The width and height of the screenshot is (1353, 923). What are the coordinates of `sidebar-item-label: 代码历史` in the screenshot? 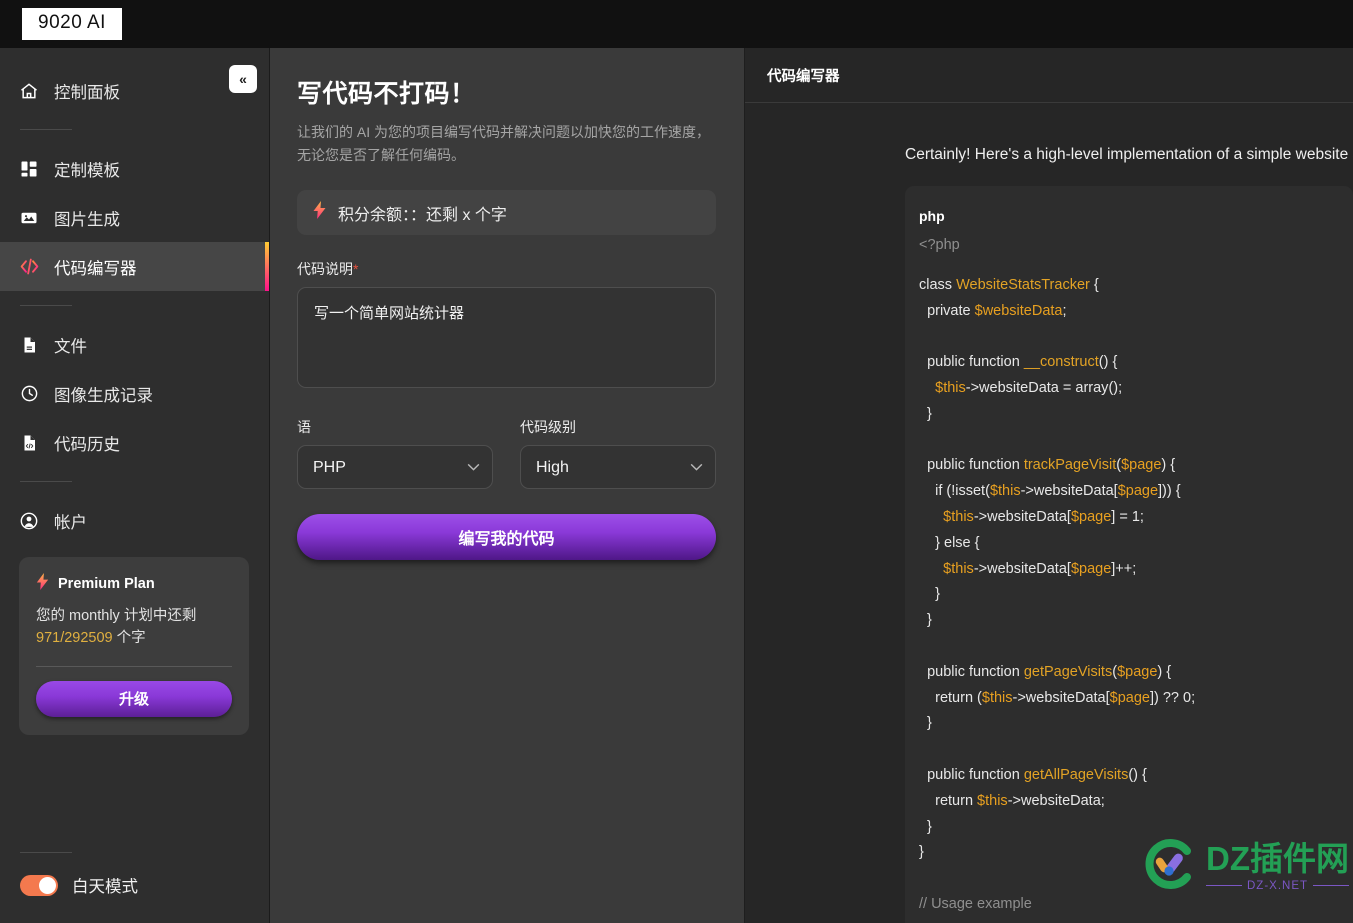 It's located at (87, 444).